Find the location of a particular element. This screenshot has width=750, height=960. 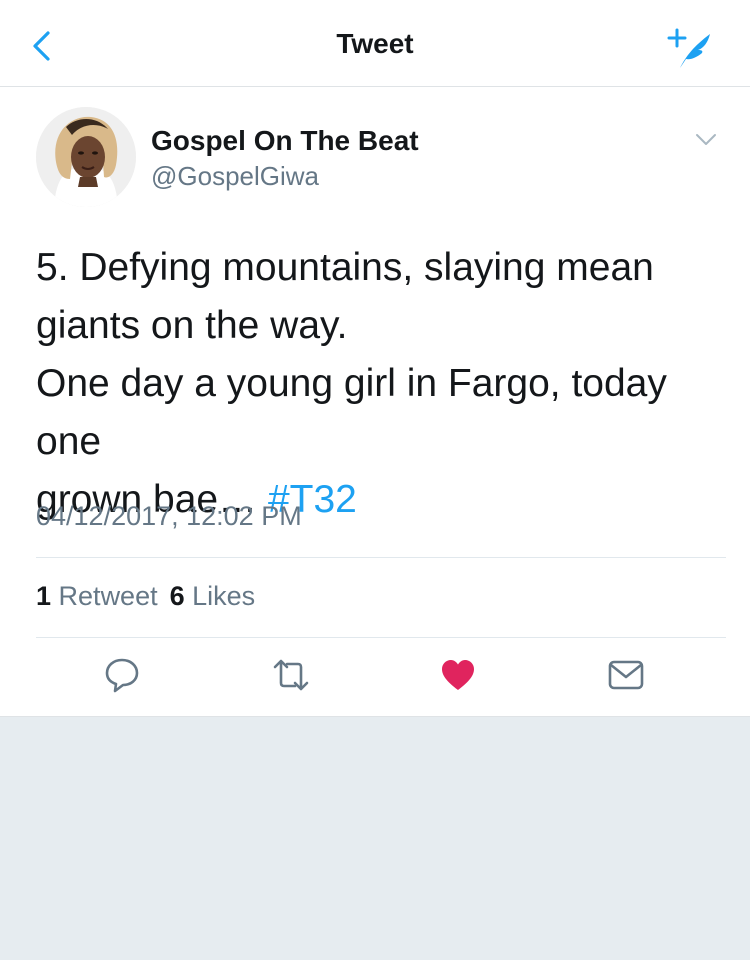

chevron-down-icon is located at coordinates (706, 140).